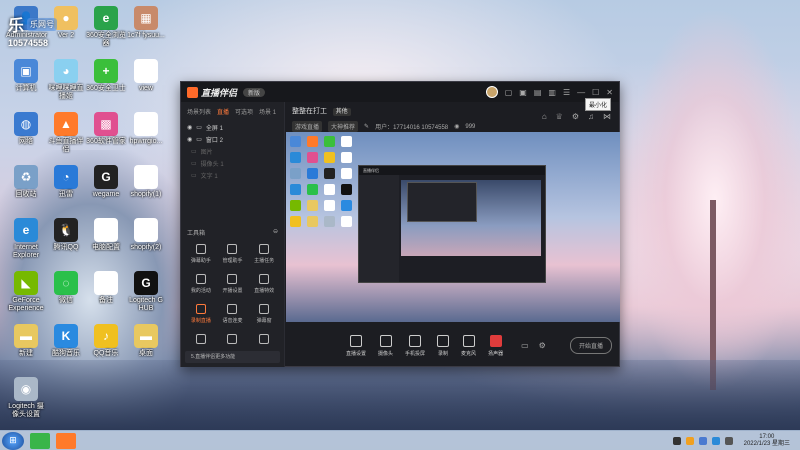  I want to click on desktop-icon: G Logitech G HUB, so click(146, 292).